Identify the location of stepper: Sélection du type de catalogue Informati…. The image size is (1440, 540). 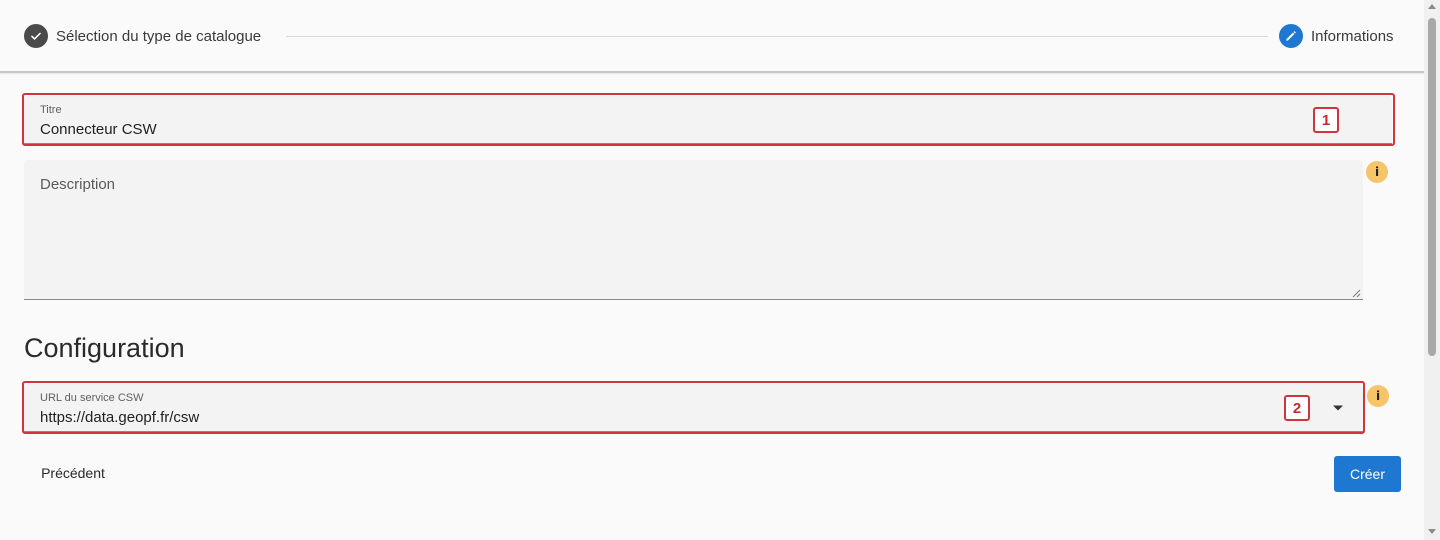
(712, 36).